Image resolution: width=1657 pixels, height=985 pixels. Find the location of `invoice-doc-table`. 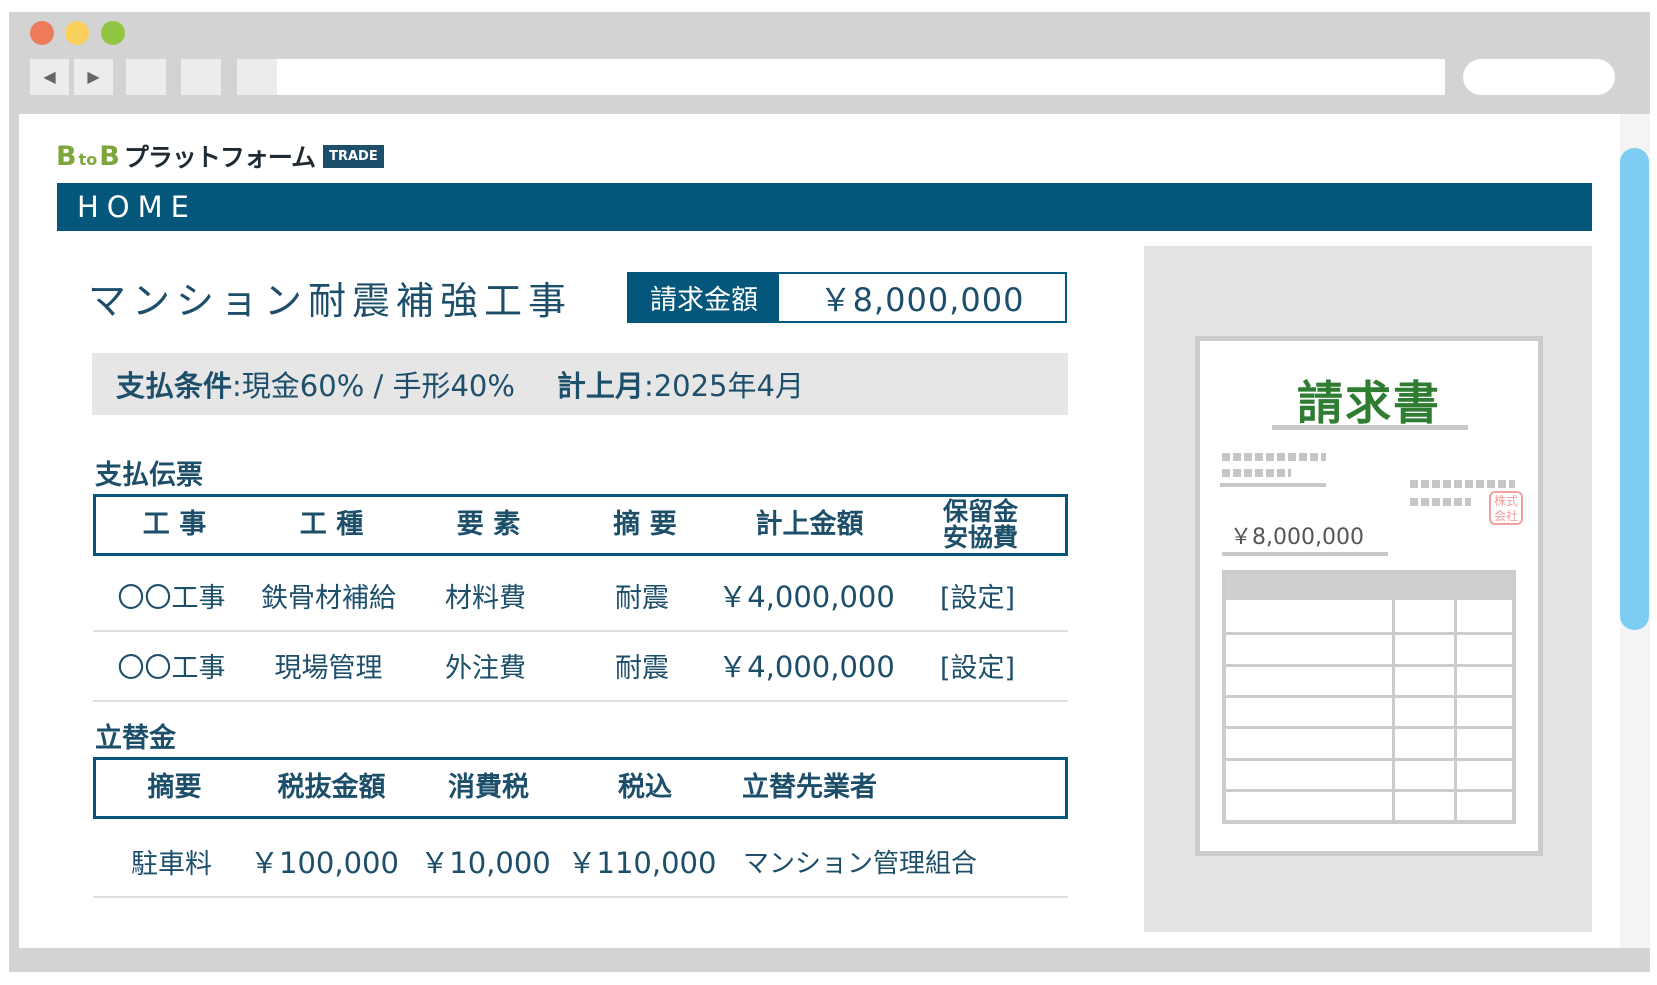

invoice-doc-table is located at coordinates (1369, 697).